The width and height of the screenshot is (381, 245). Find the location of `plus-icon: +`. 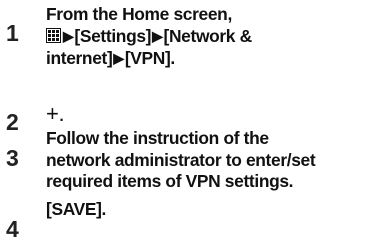

plus-icon: + is located at coordinates (52, 113).